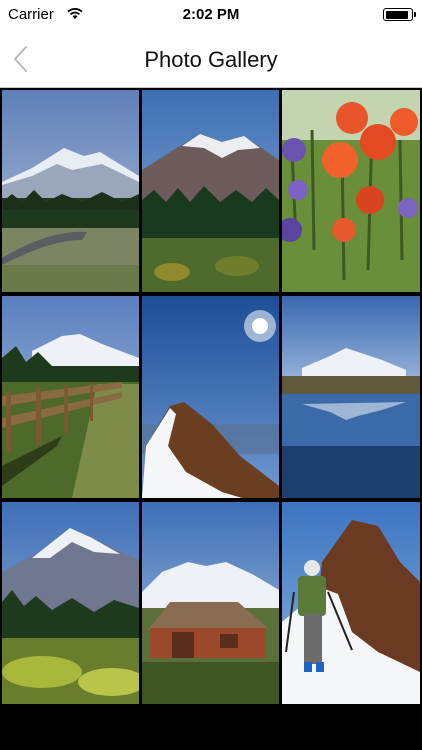  I want to click on clock: 2:02 PM, so click(211, 14).